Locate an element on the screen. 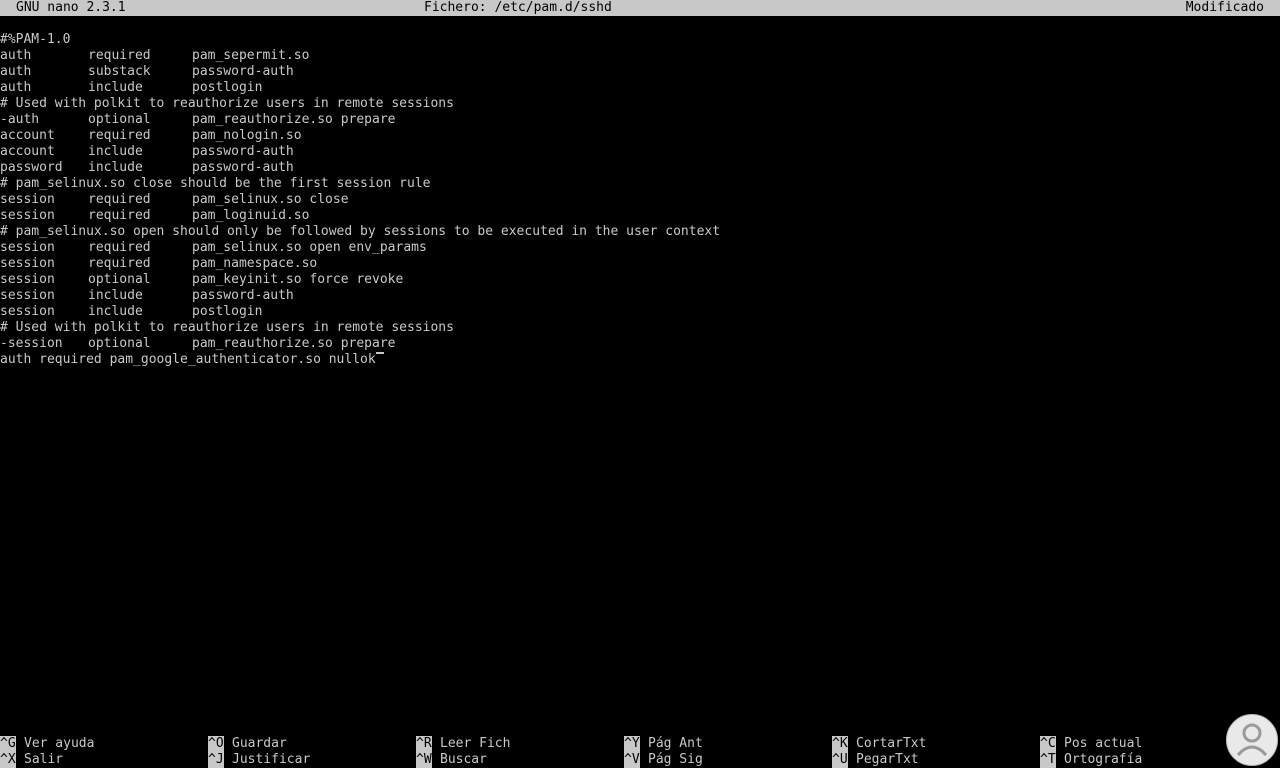 Image resolution: width=1280 pixels, height=768 pixels. text-cursor is located at coordinates (379, 353).